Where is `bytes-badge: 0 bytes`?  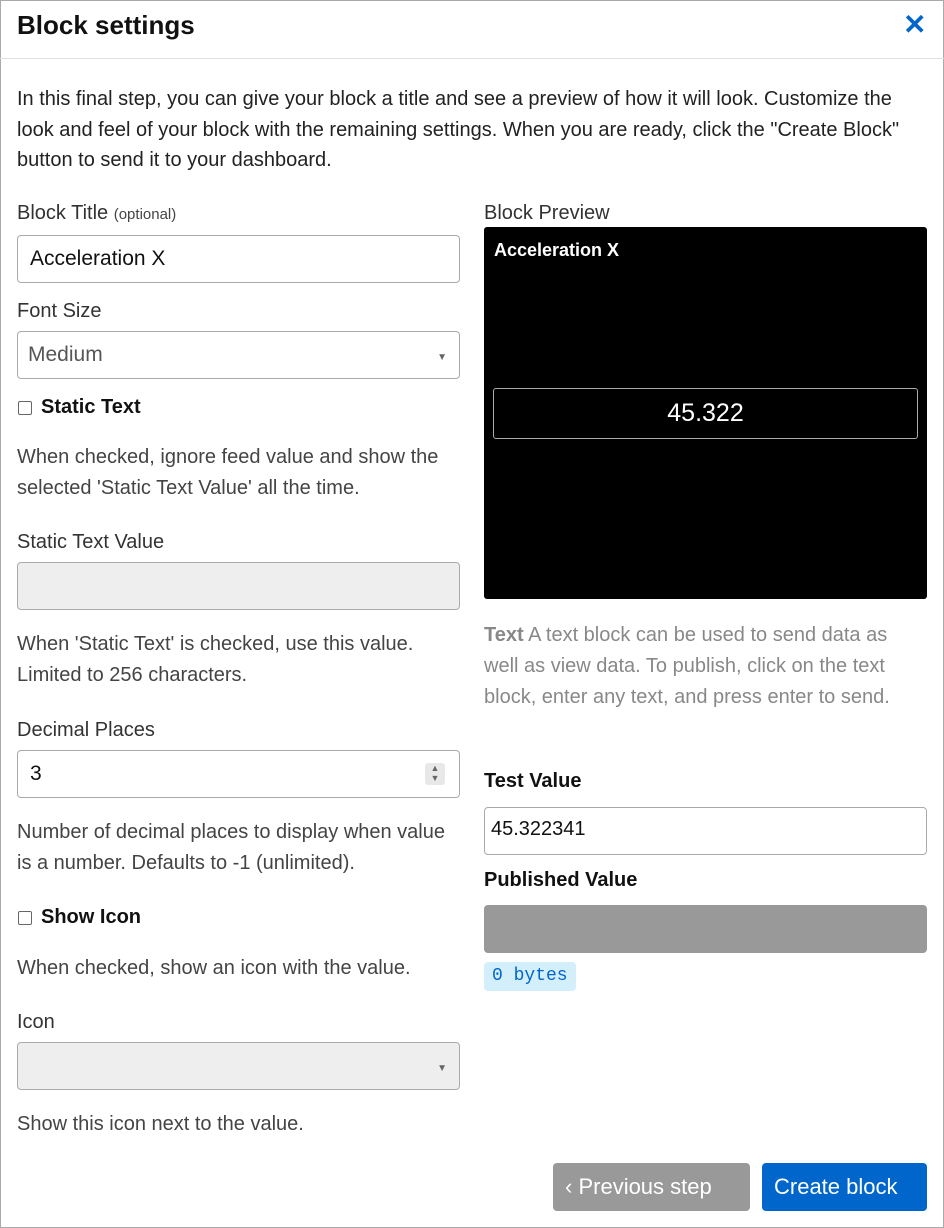 bytes-badge: 0 bytes is located at coordinates (530, 976).